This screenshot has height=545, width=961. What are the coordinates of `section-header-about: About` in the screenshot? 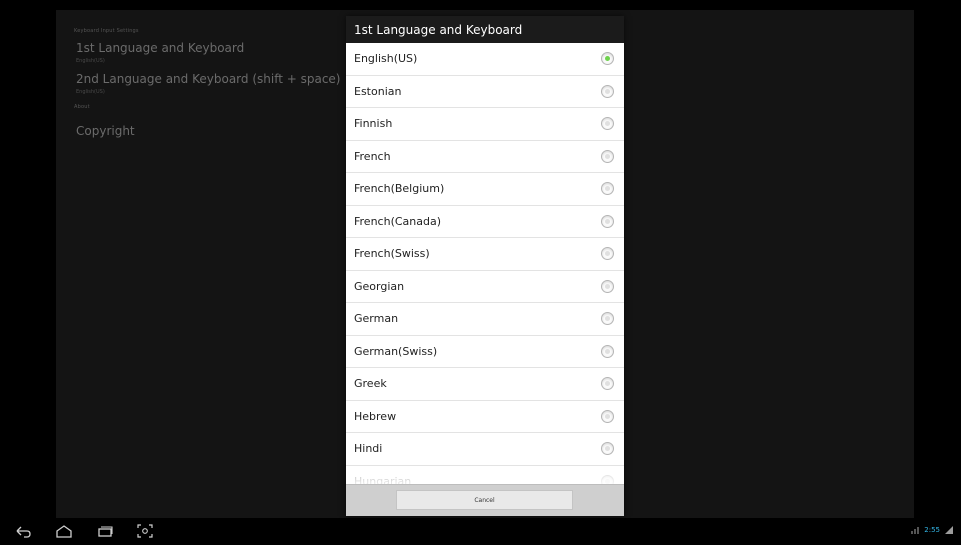 It's located at (82, 107).